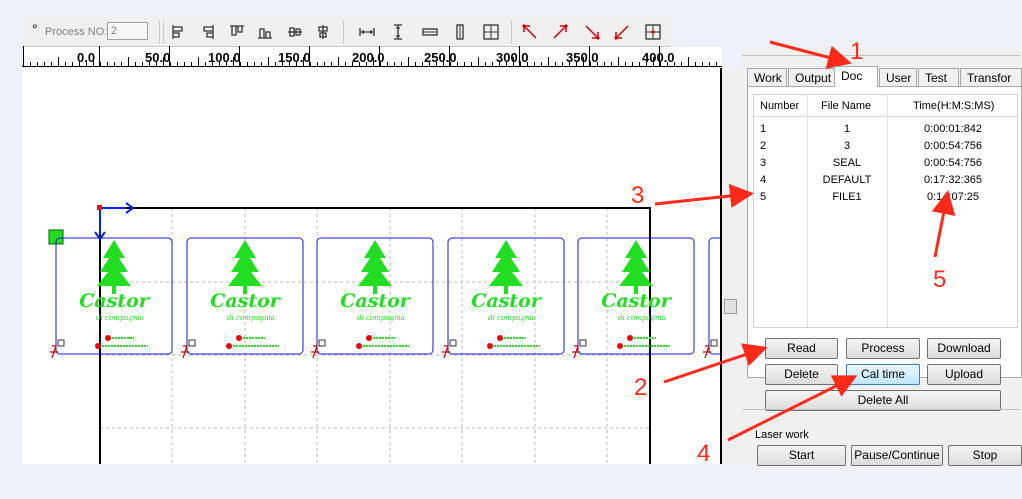  I want to click on read-button: Read, so click(801, 348).